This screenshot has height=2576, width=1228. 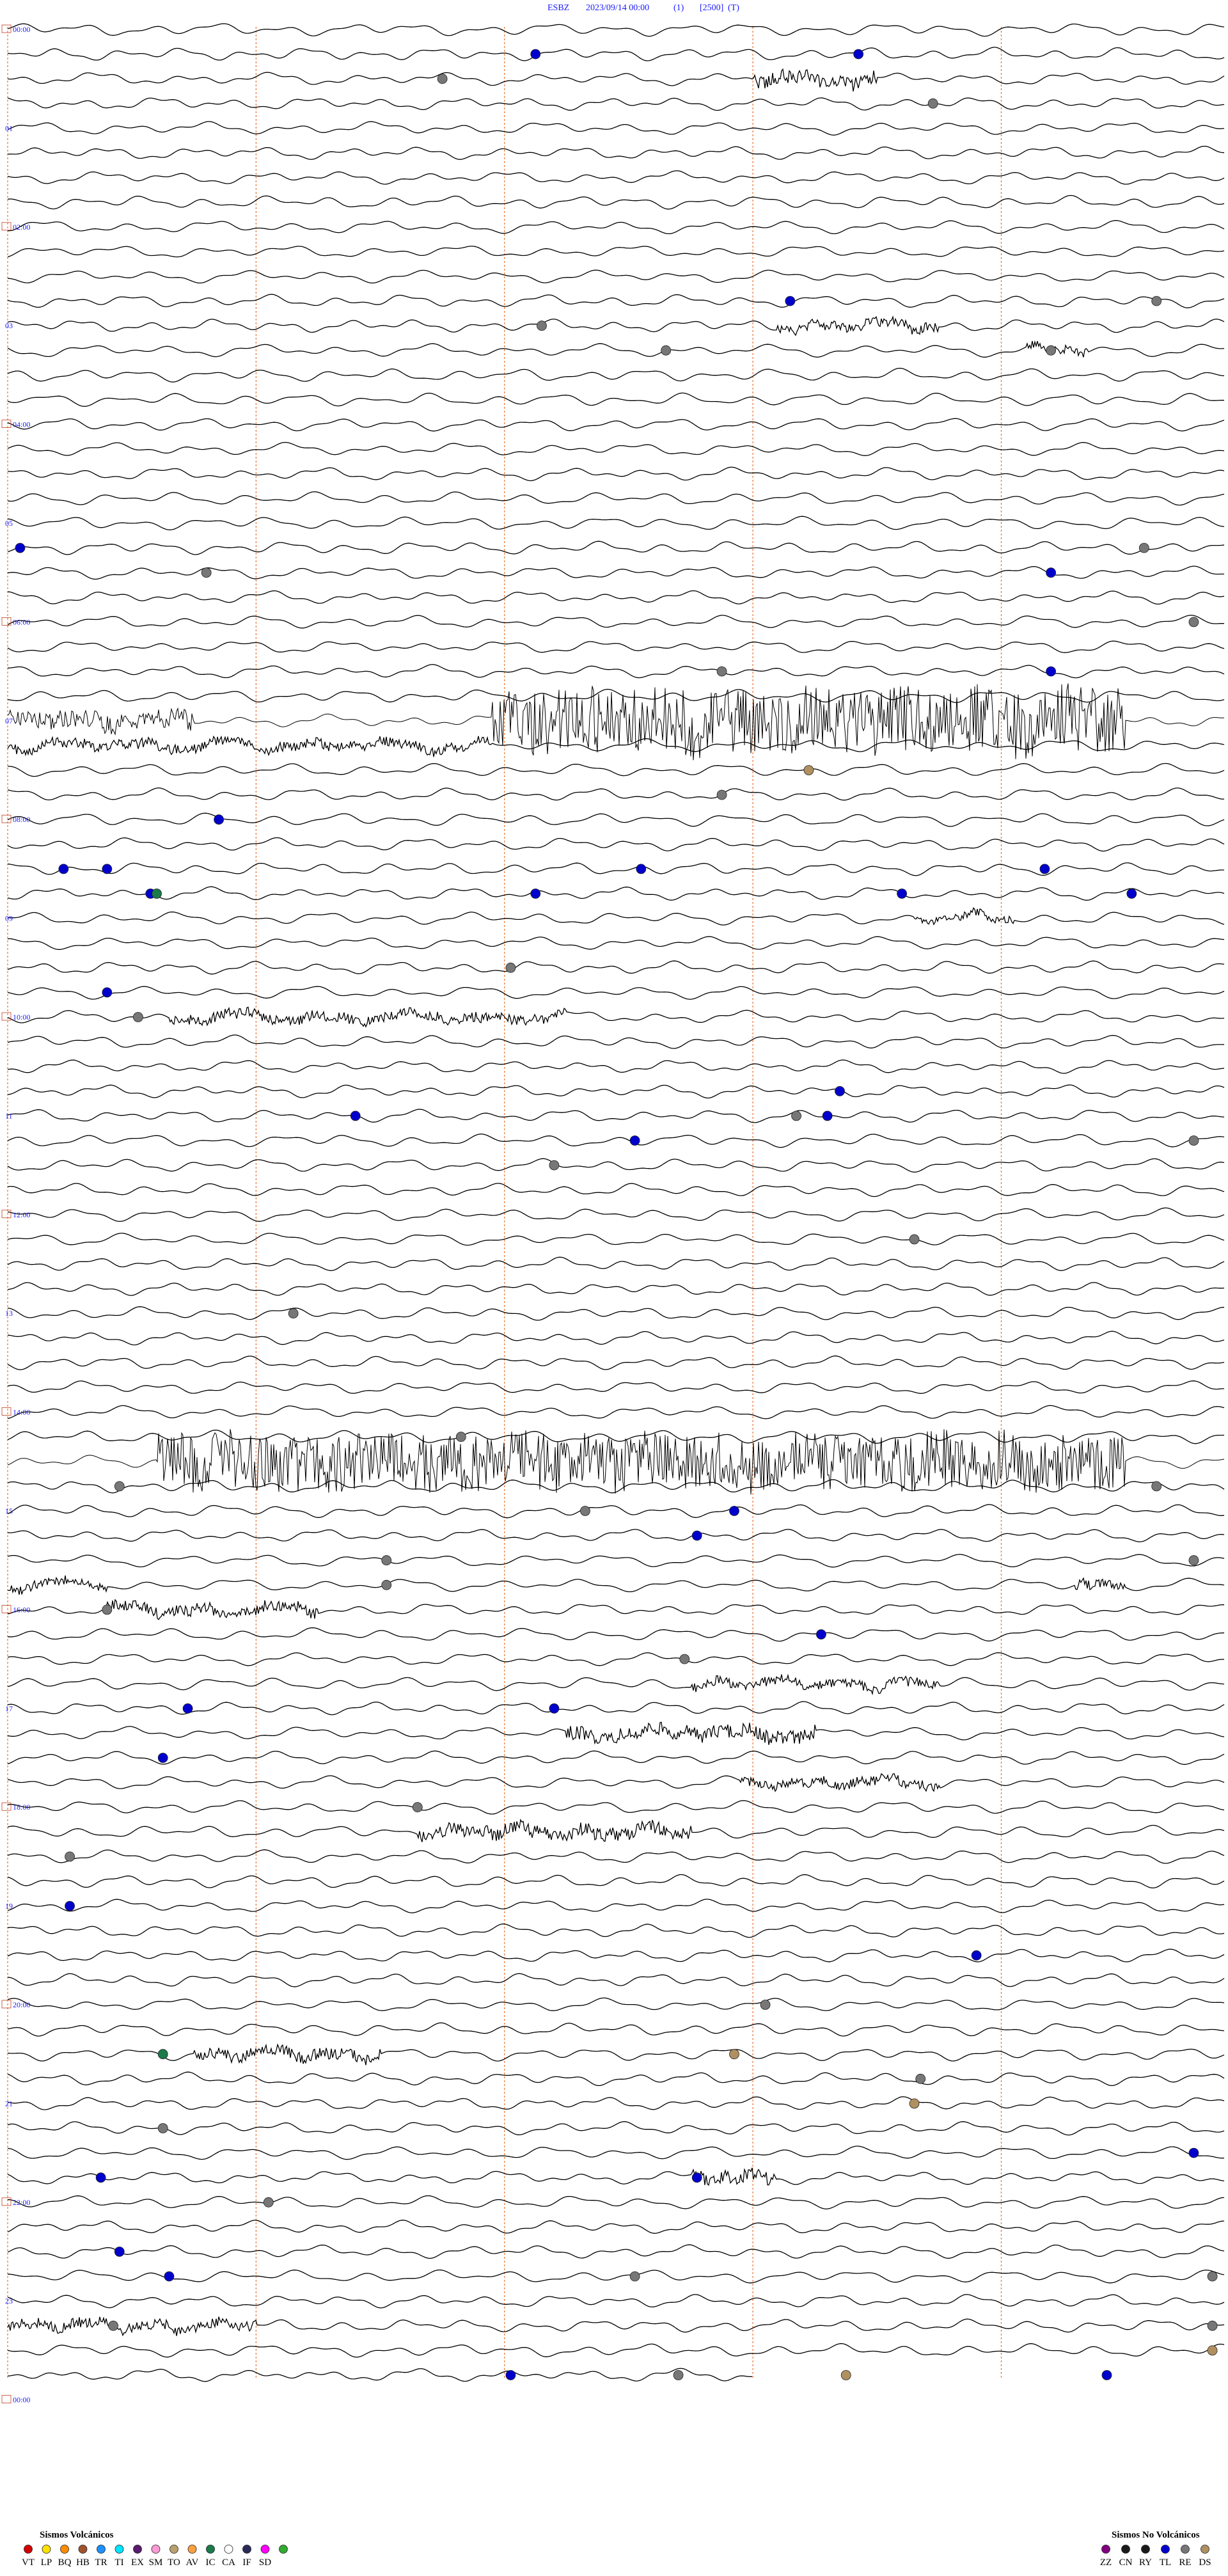 What do you see at coordinates (678, 8) in the screenshot?
I see `header-field-1: (1)` at bounding box center [678, 8].